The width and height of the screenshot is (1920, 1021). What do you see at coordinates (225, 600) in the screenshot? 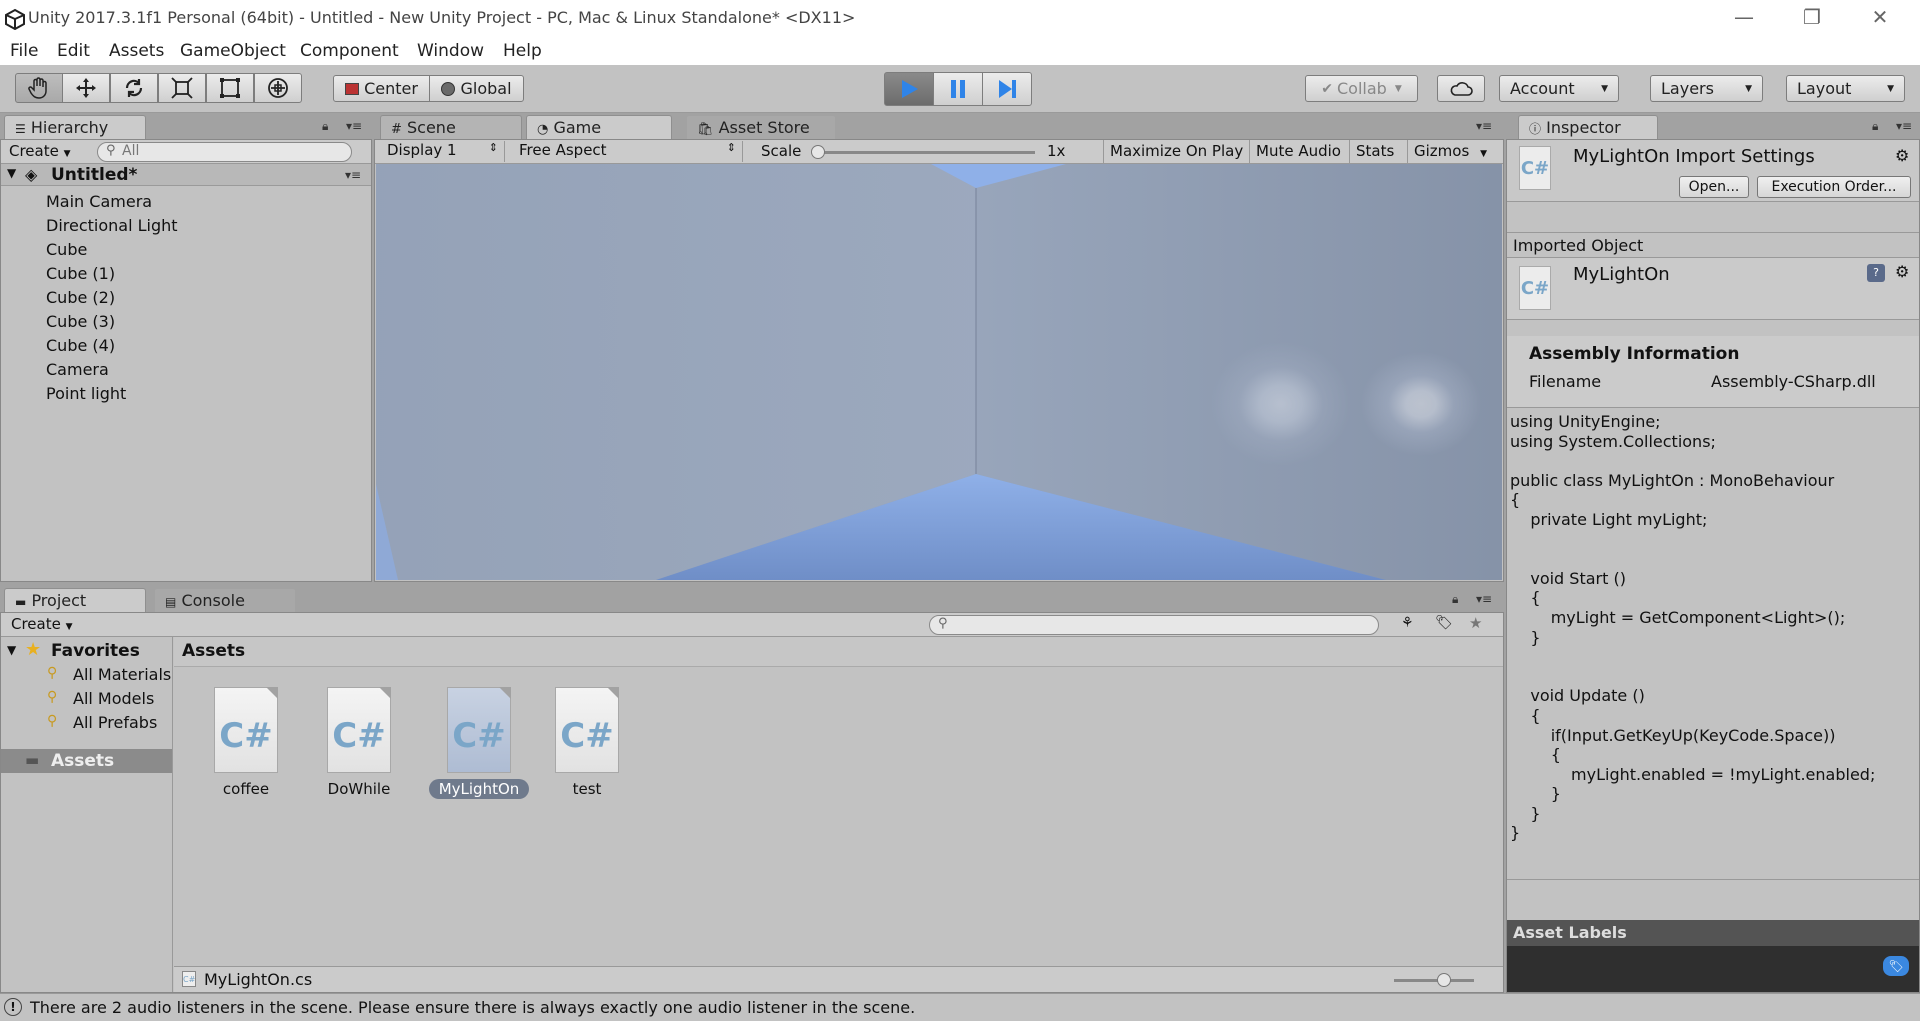
I see `tab-console: ▤ Console` at bounding box center [225, 600].